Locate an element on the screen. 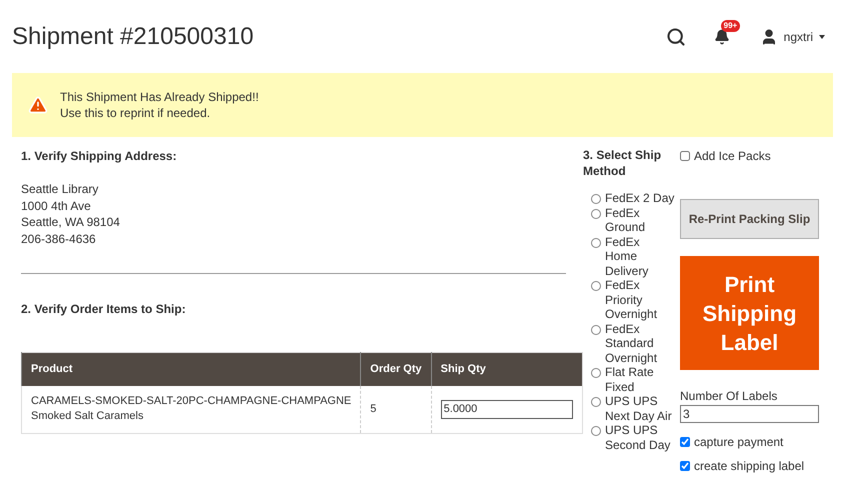 This screenshot has width=845, height=504. address-line: 1000 4th Ave is located at coordinates (56, 206).